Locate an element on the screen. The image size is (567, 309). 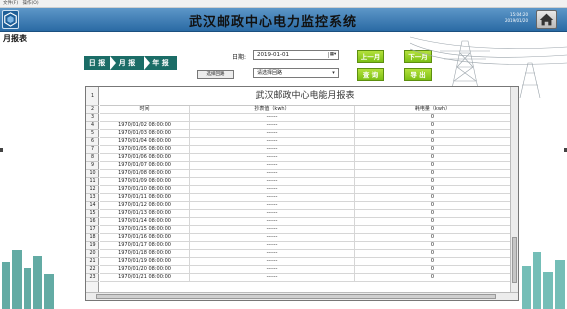
table-row: 1970/01/12 08:00:00 ------ 0 is located at coordinates (305, 206).